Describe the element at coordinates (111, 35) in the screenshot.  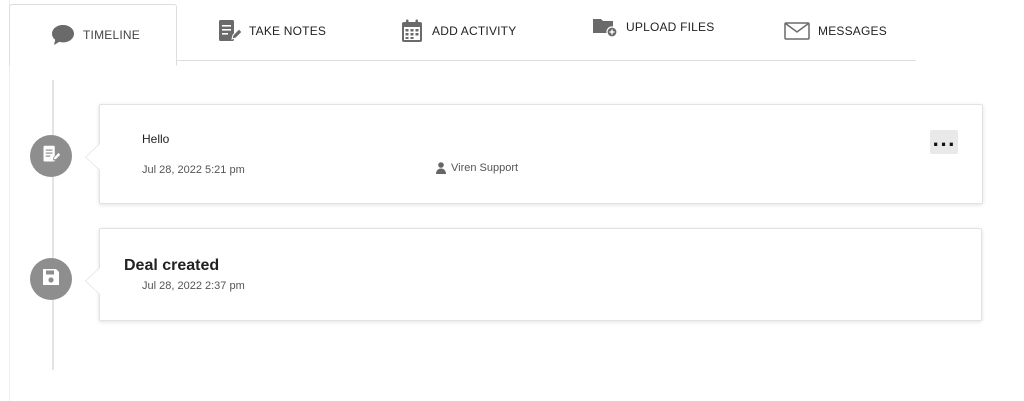
I see `tab-label: TIMELINE` at that location.